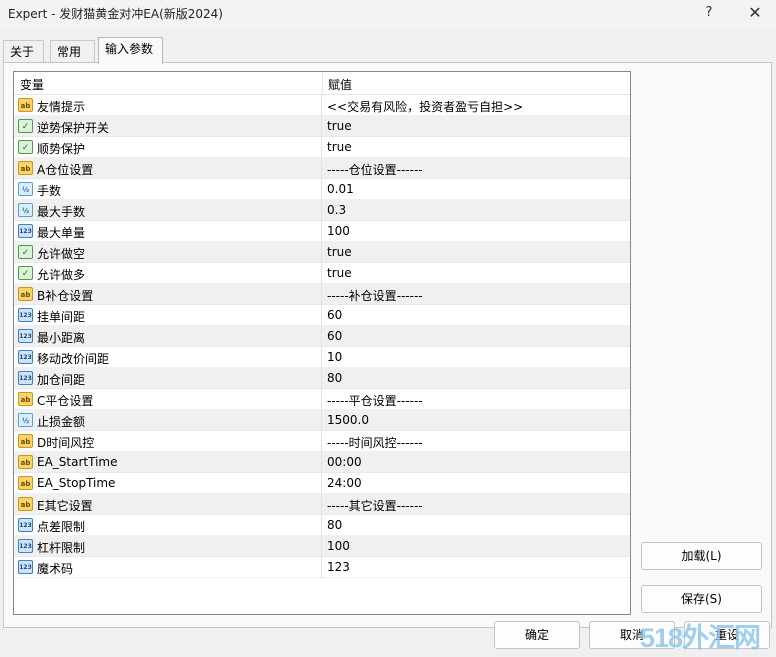 The image size is (776, 657). Describe the element at coordinates (61, 380) in the screenshot. I see `parameter-name: 加仓间距` at that location.